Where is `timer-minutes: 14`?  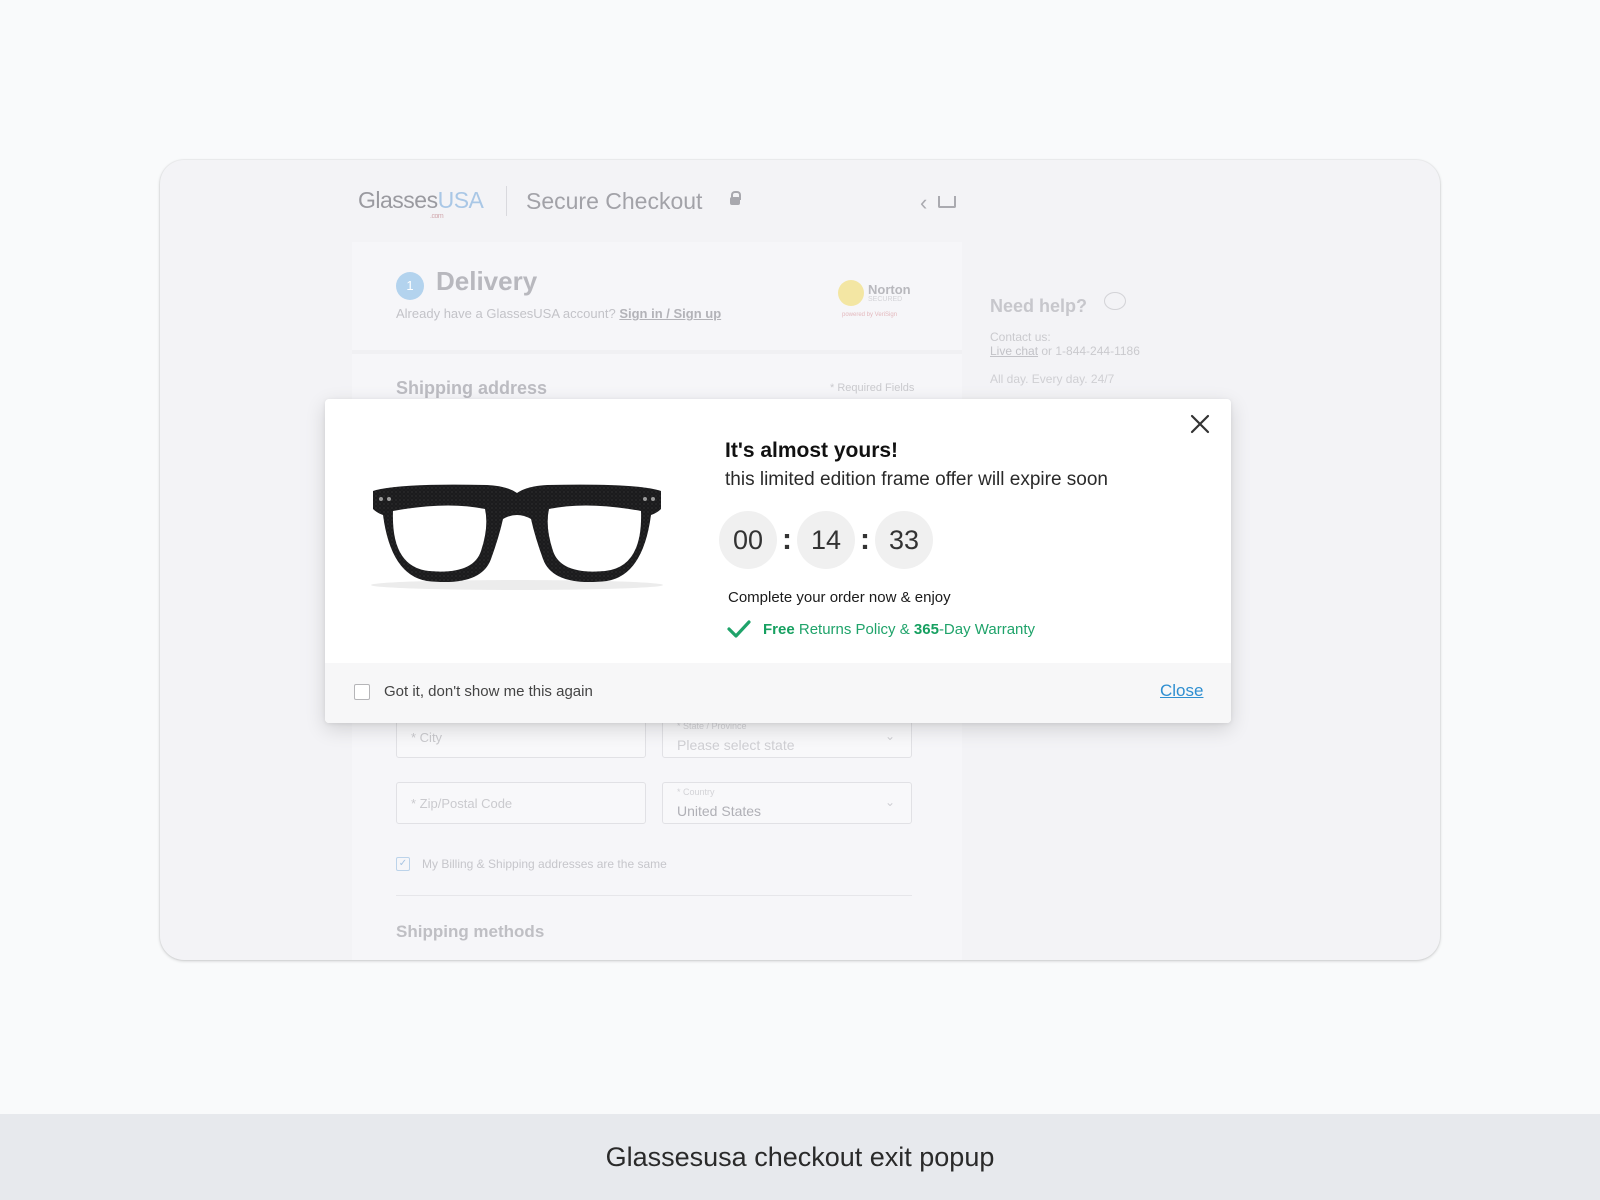 timer-minutes: 14 is located at coordinates (826, 540).